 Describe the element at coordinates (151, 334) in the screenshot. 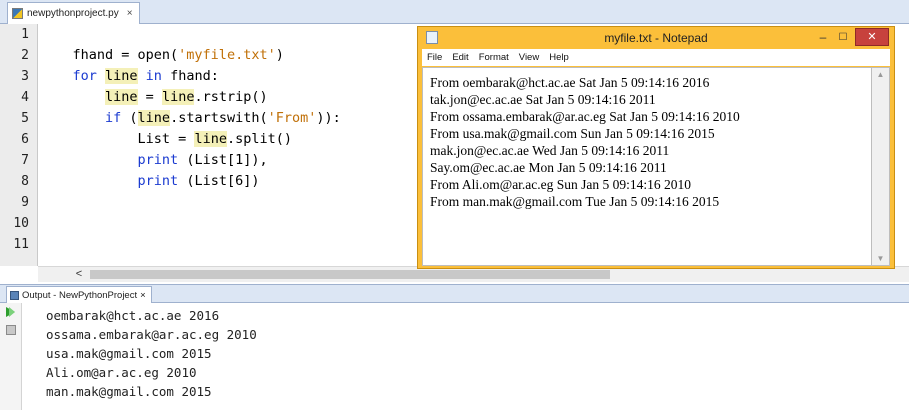

I see `output-line: ossama.embarak@ar.ac.eg 2010` at that location.